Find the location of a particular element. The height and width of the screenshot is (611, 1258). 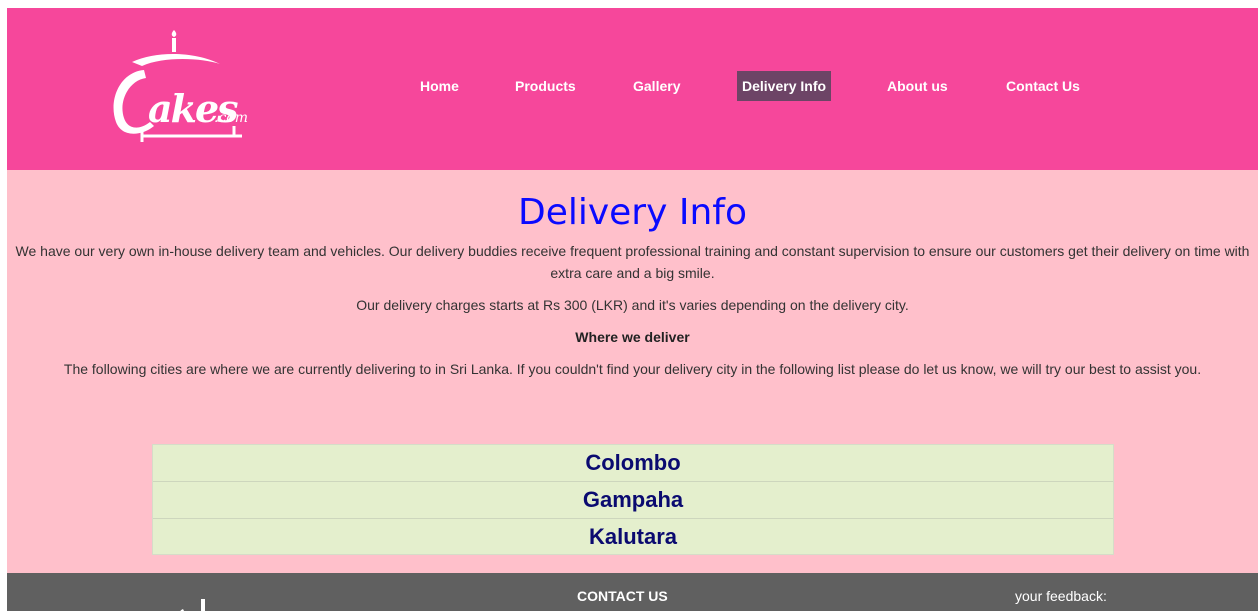

where-we-deliver-heading: Where we deliver is located at coordinates (632, 337).